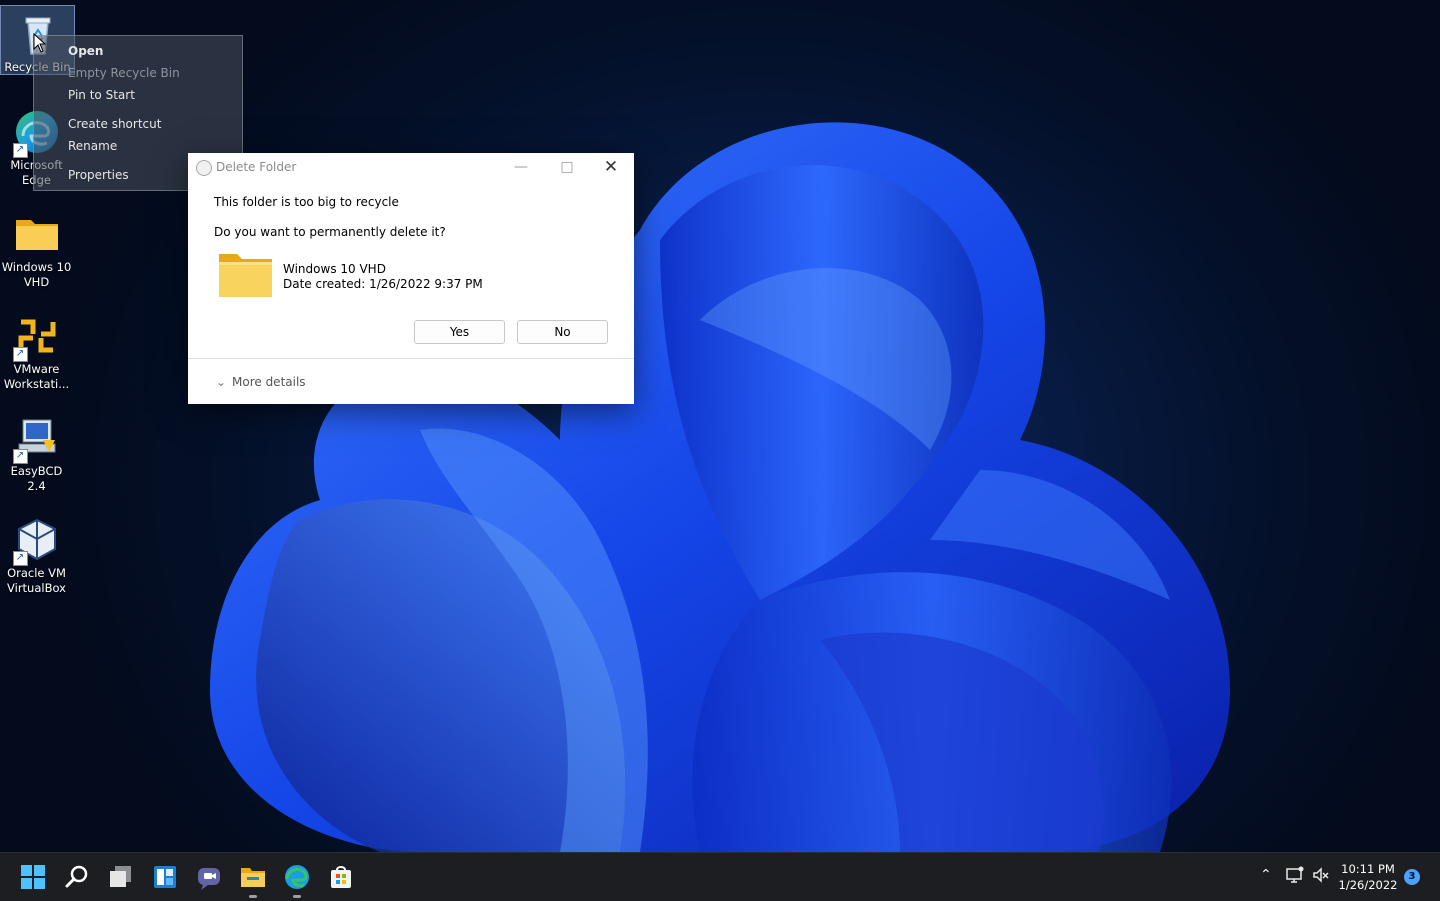  I want to click on dialog-divider, so click(411, 358).